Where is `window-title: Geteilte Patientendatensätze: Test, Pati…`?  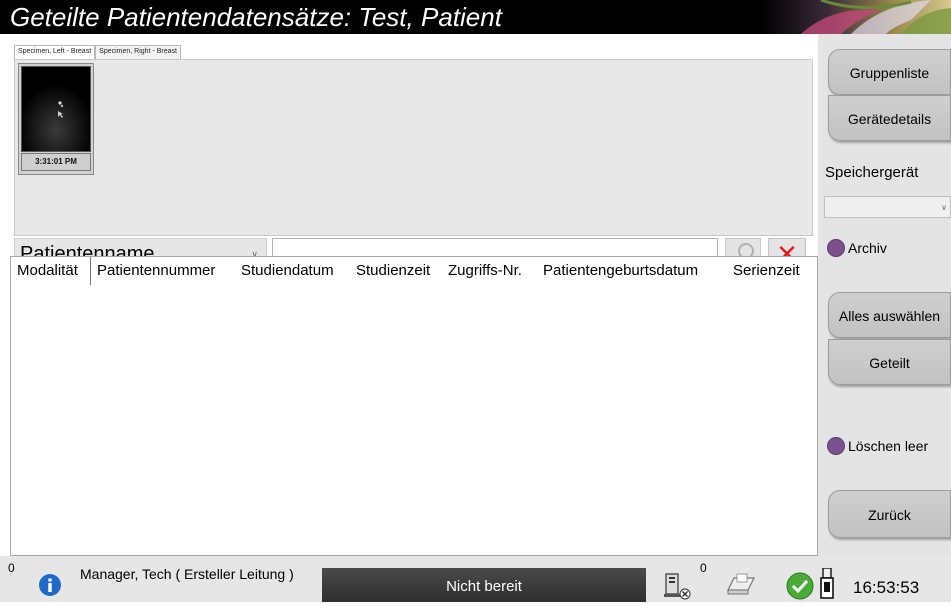 window-title: Geteilte Patientendatensätze: Test, Pati… is located at coordinates (256, 17).